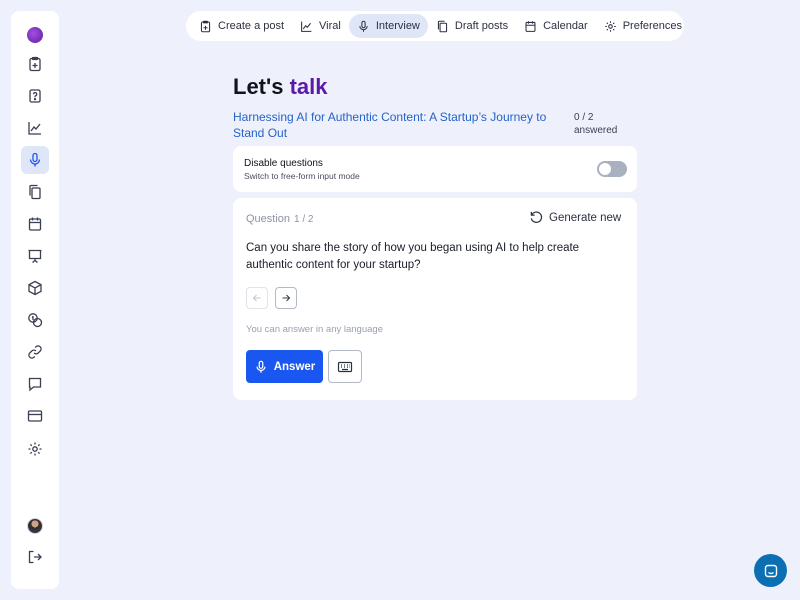 This screenshot has height=600, width=800. I want to click on logout-button, so click(35, 557).